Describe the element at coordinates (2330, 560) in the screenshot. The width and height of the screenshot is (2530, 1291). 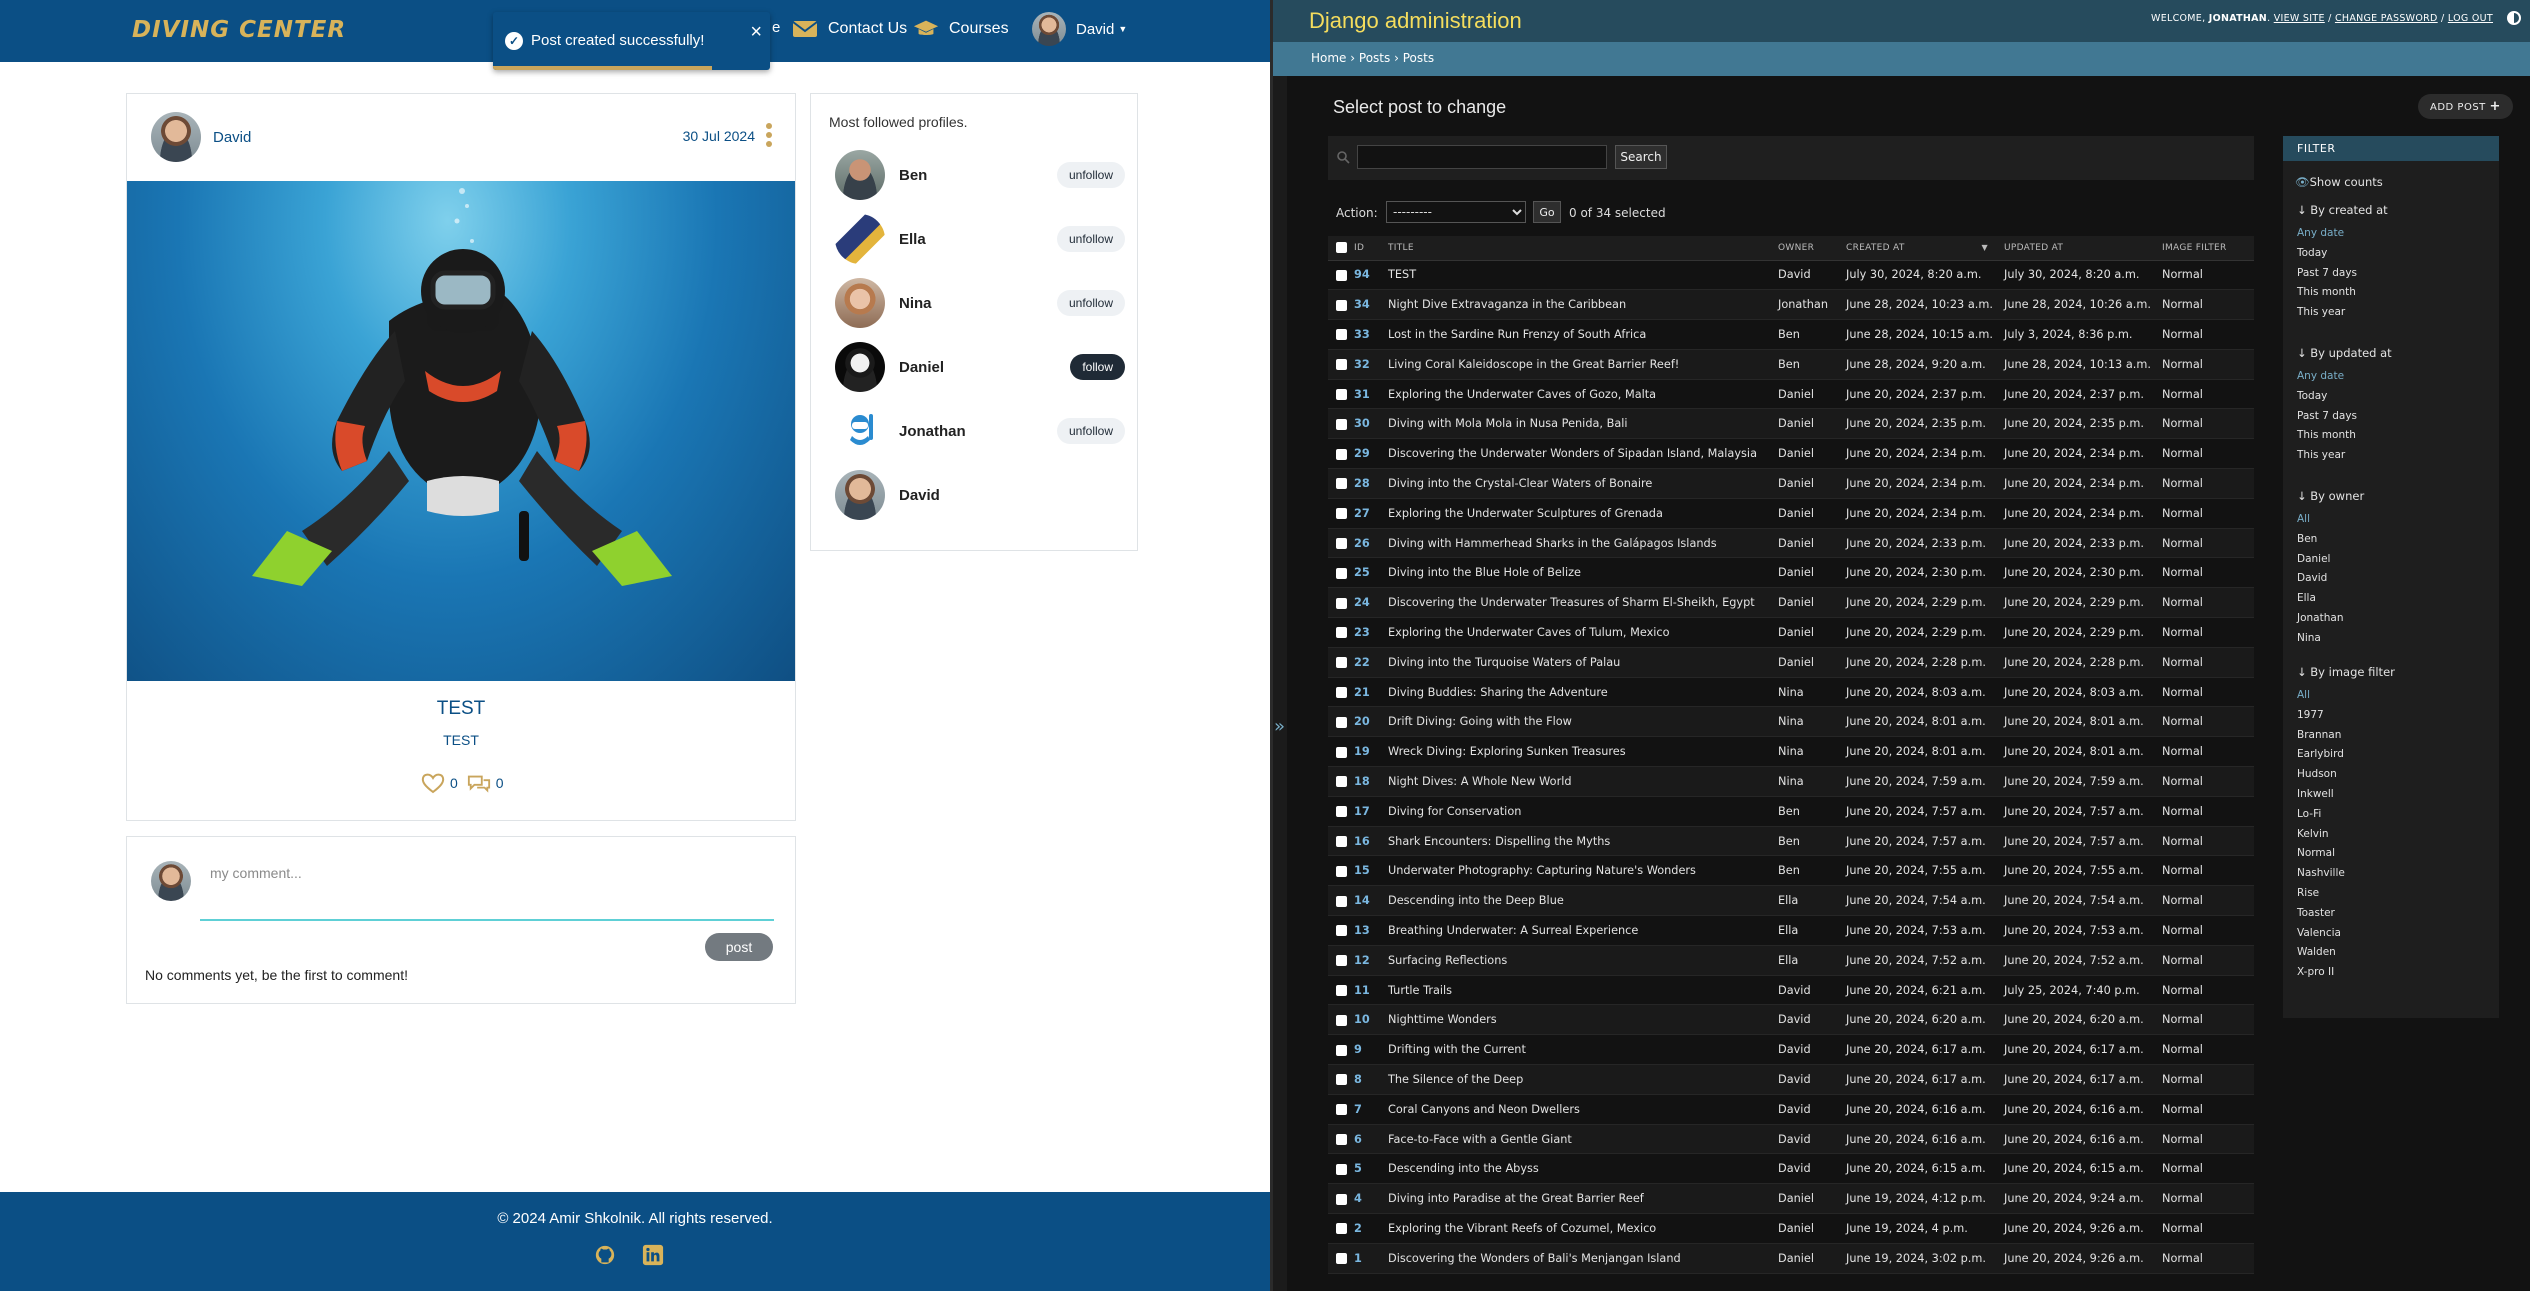
I see `filter-option: Daniel` at that location.